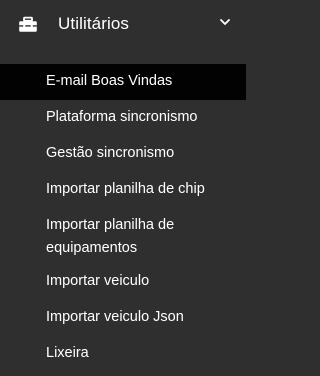 The height and width of the screenshot is (376, 320). I want to click on toolbox-icon, so click(28, 25).